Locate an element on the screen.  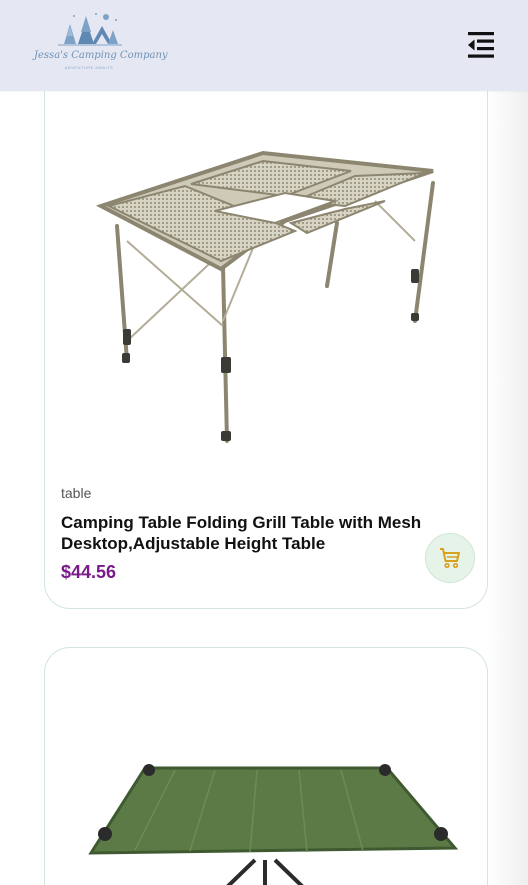
product-category: table is located at coordinates (76, 493).